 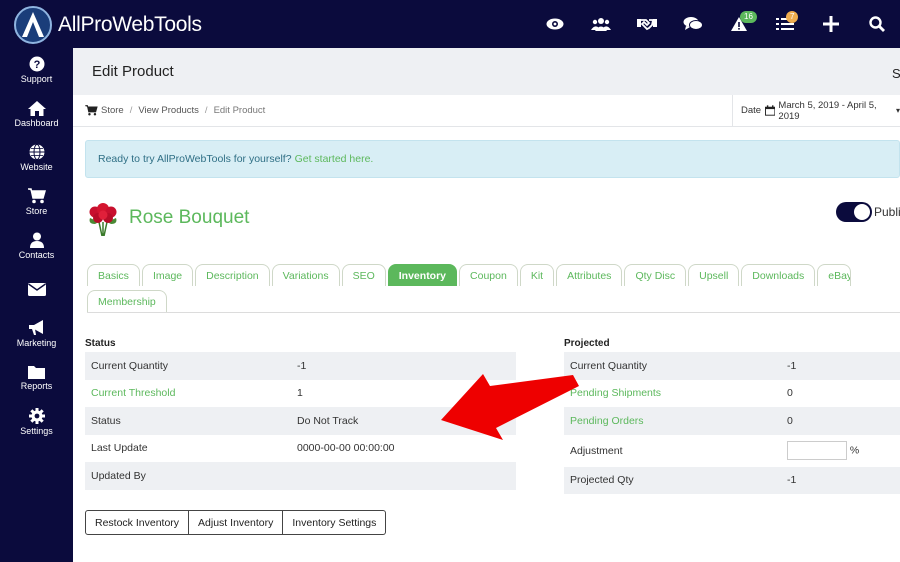 I want to click on date-range-picker: Date March 5, 2019 - April 5, 2019 ▾, so click(x=816, y=110).